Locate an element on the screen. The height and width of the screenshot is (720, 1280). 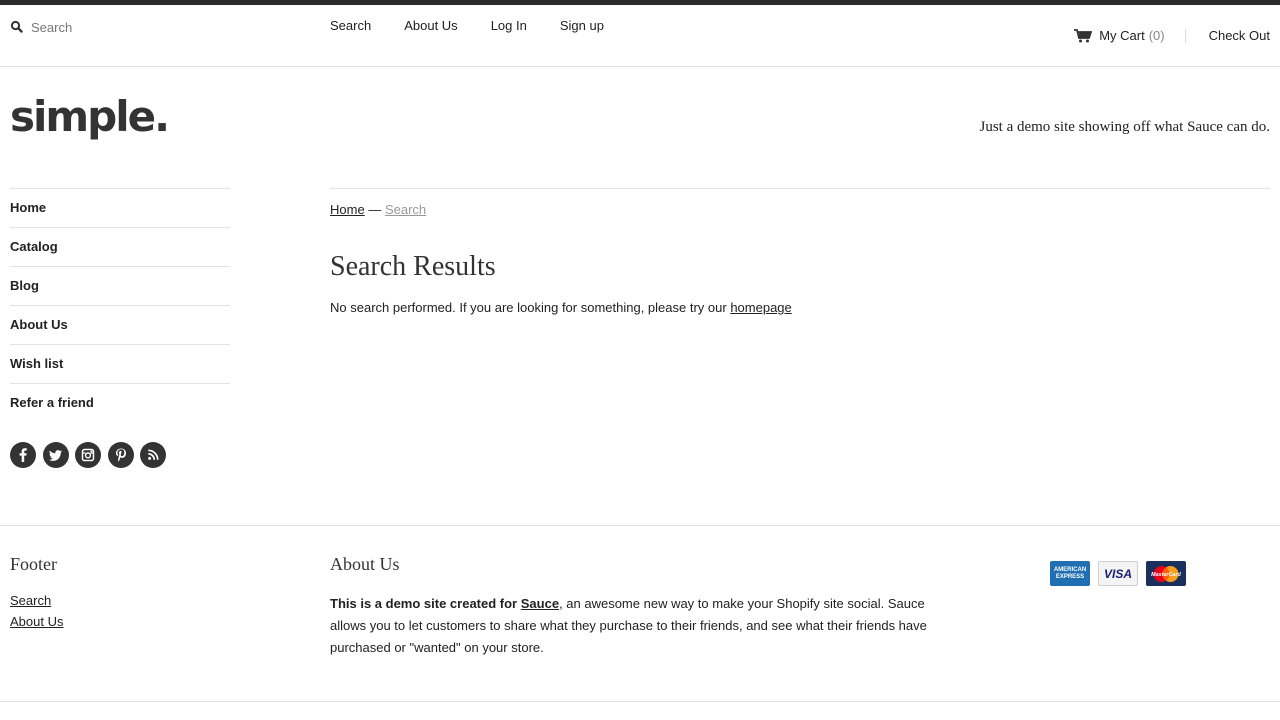
top-nav: Search About Us Log In Sign up is located at coordinates (483, 25).